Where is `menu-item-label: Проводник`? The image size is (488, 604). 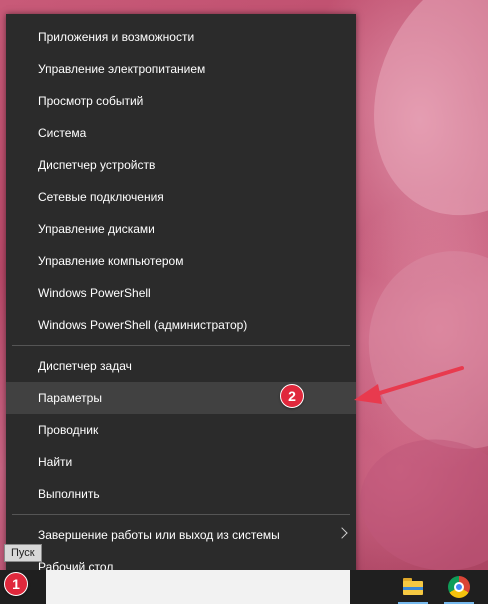 menu-item-label: Проводник is located at coordinates (68, 430).